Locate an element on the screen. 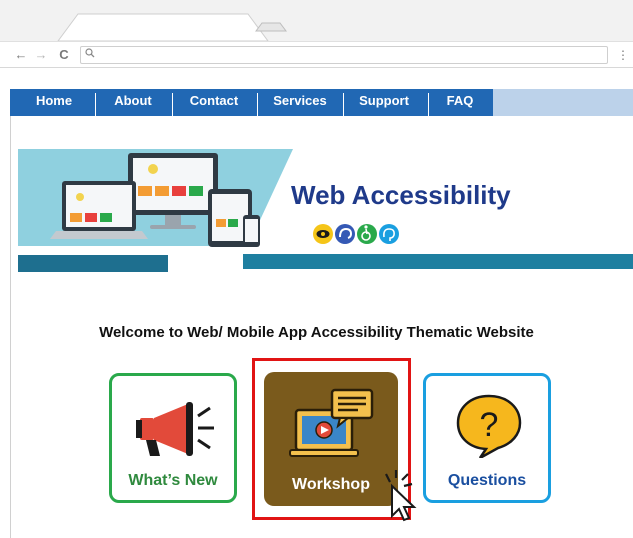 The height and width of the screenshot is (538, 633). banner-bar-left is located at coordinates (93, 263).